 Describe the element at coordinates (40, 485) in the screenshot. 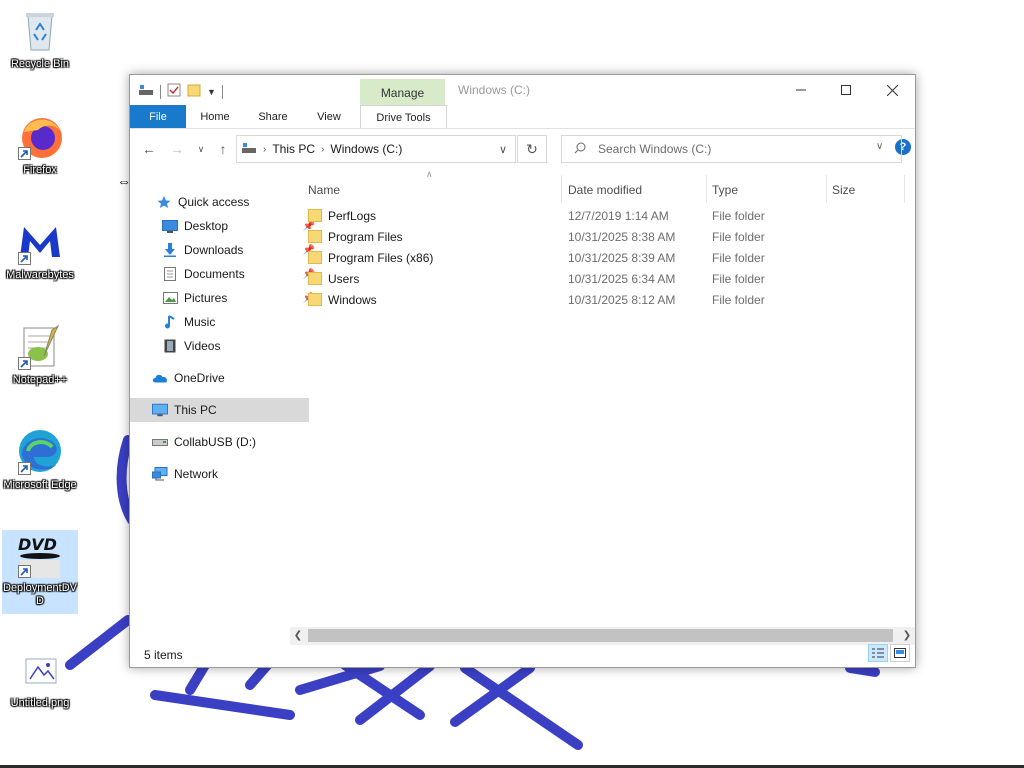

I see `desktop-icon-label: Microsoft Edge` at that location.